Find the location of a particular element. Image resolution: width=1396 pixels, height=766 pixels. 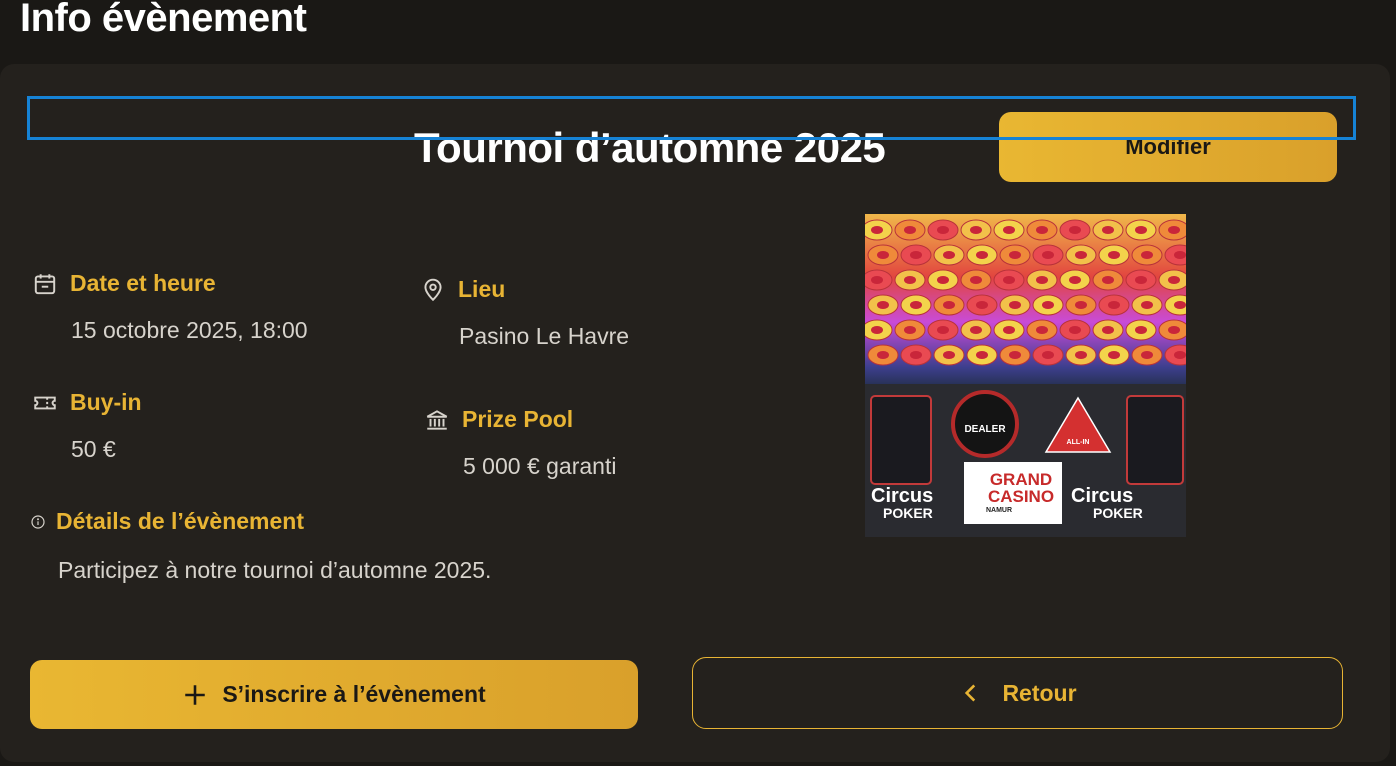

bank-icon is located at coordinates (437, 420).